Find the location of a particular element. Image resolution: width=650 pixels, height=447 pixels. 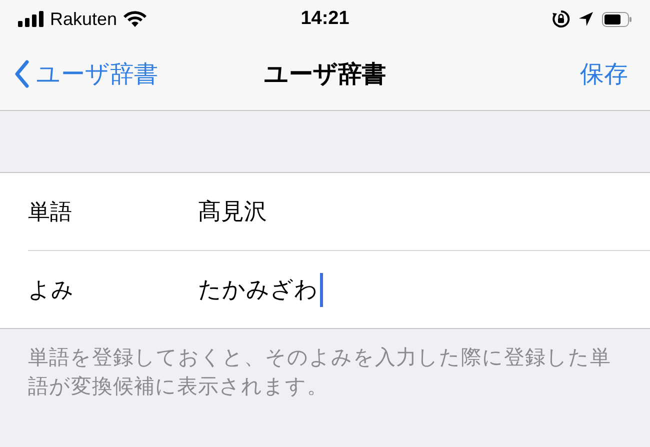

signal-icon is located at coordinates (31, 19).